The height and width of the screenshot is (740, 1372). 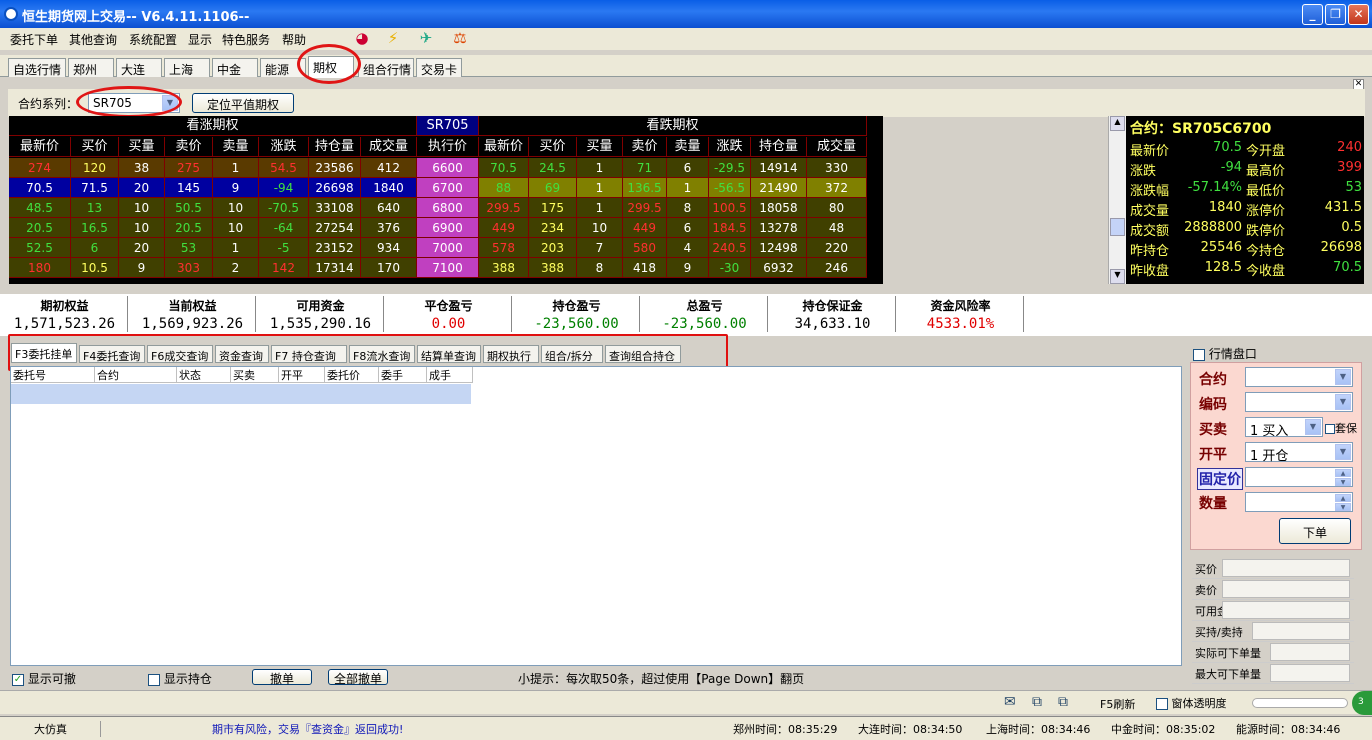 I want to click on order-tab: F8流水查询, so click(x=382, y=354).